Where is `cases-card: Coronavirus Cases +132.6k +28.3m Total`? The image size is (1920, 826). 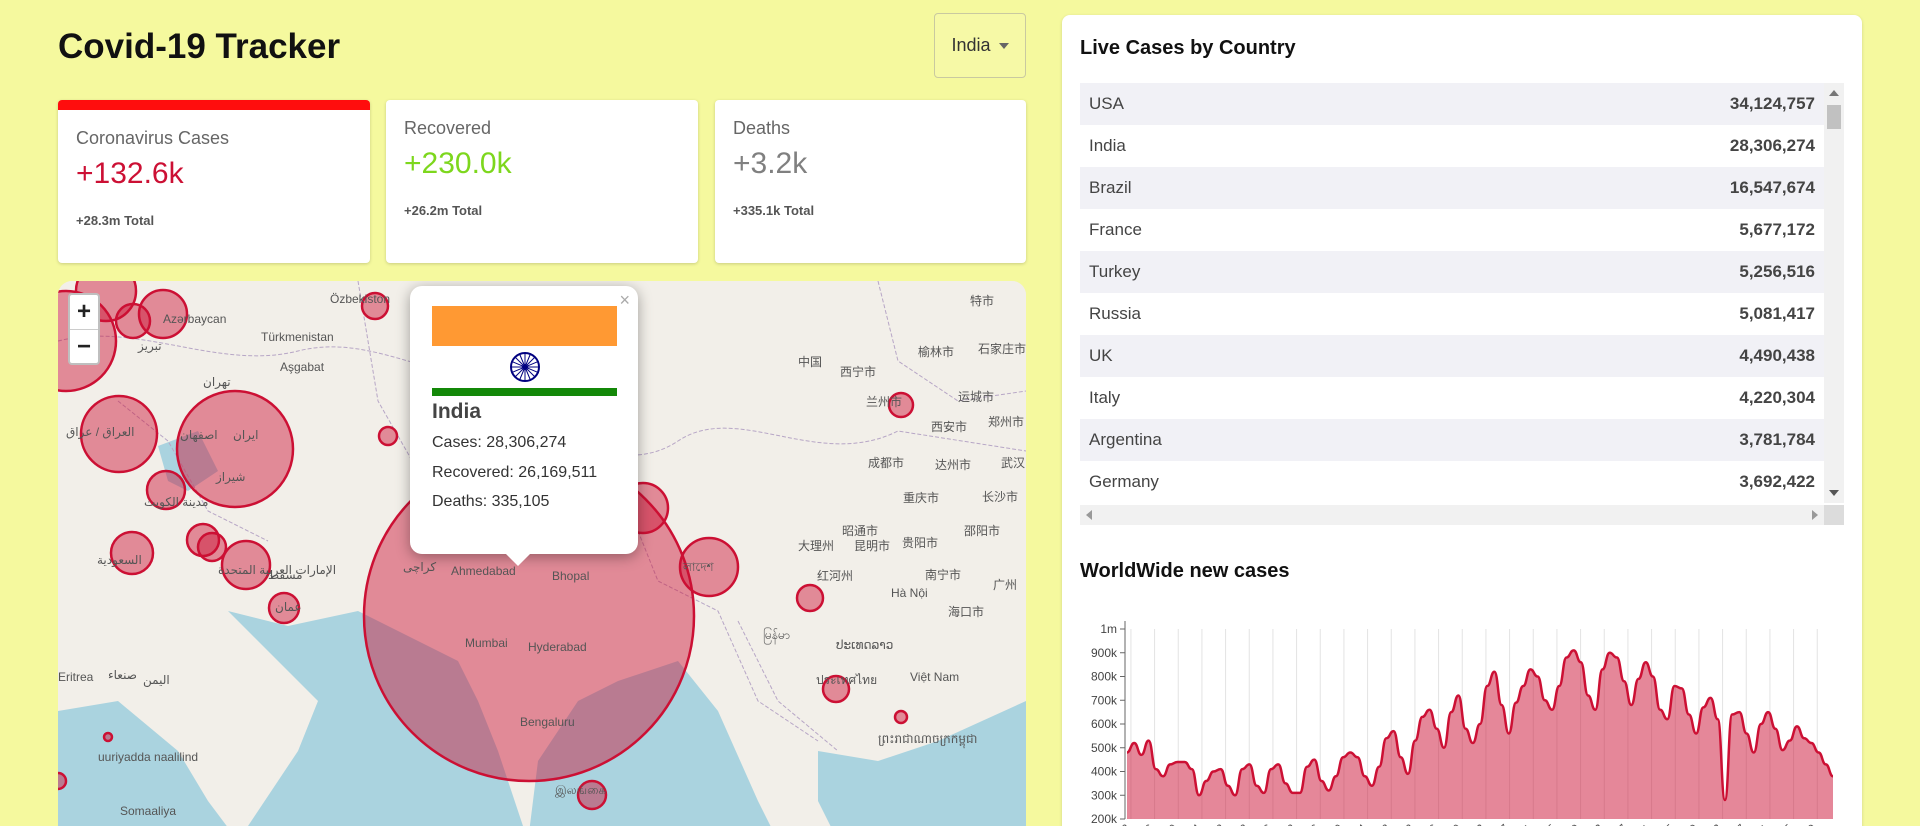 cases-card: Coronavirus Cases +132.6k +28.3m Total is located at coordinates (214, 181).